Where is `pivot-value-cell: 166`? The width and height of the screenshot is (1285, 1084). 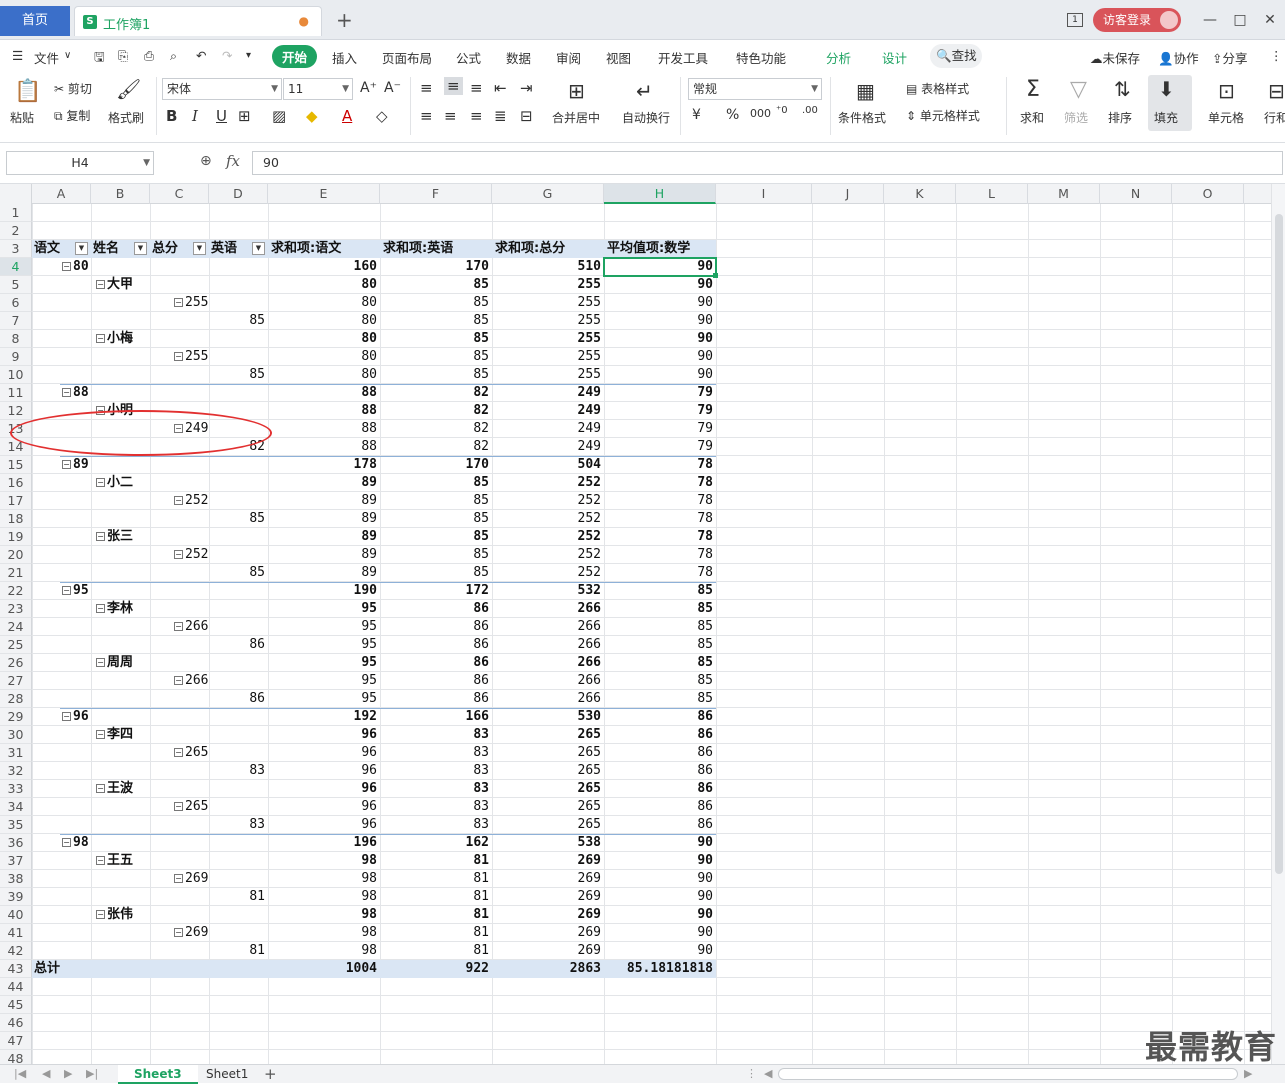
pivot-value-cell: 166 is located at coordinates (436, 717).